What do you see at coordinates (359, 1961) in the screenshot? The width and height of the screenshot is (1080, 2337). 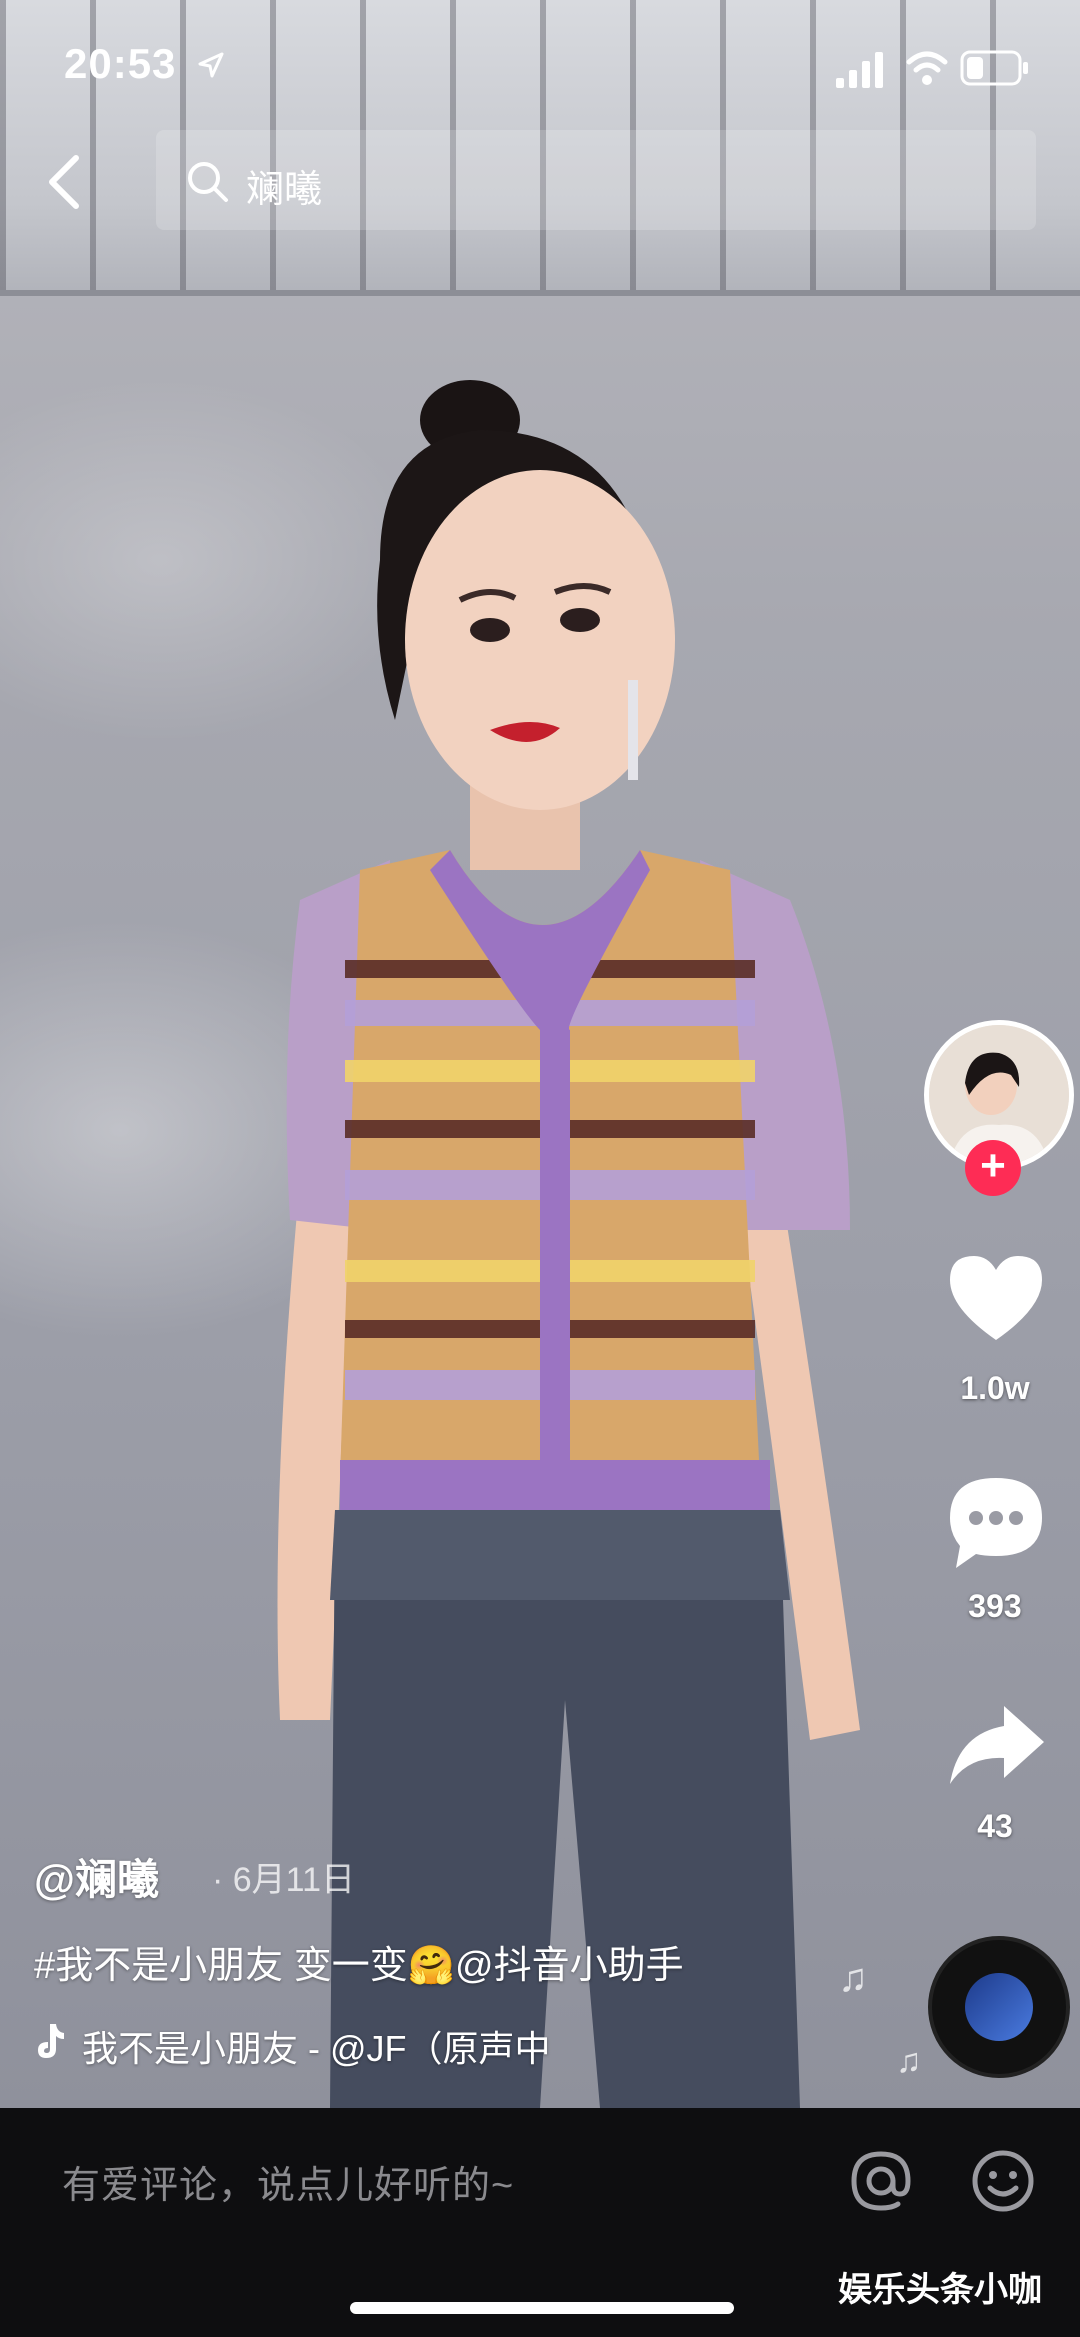 I see `post-caption: #我不是小朋友 变一变🤗@抖音小助手` at bounding box center [359, 1961].